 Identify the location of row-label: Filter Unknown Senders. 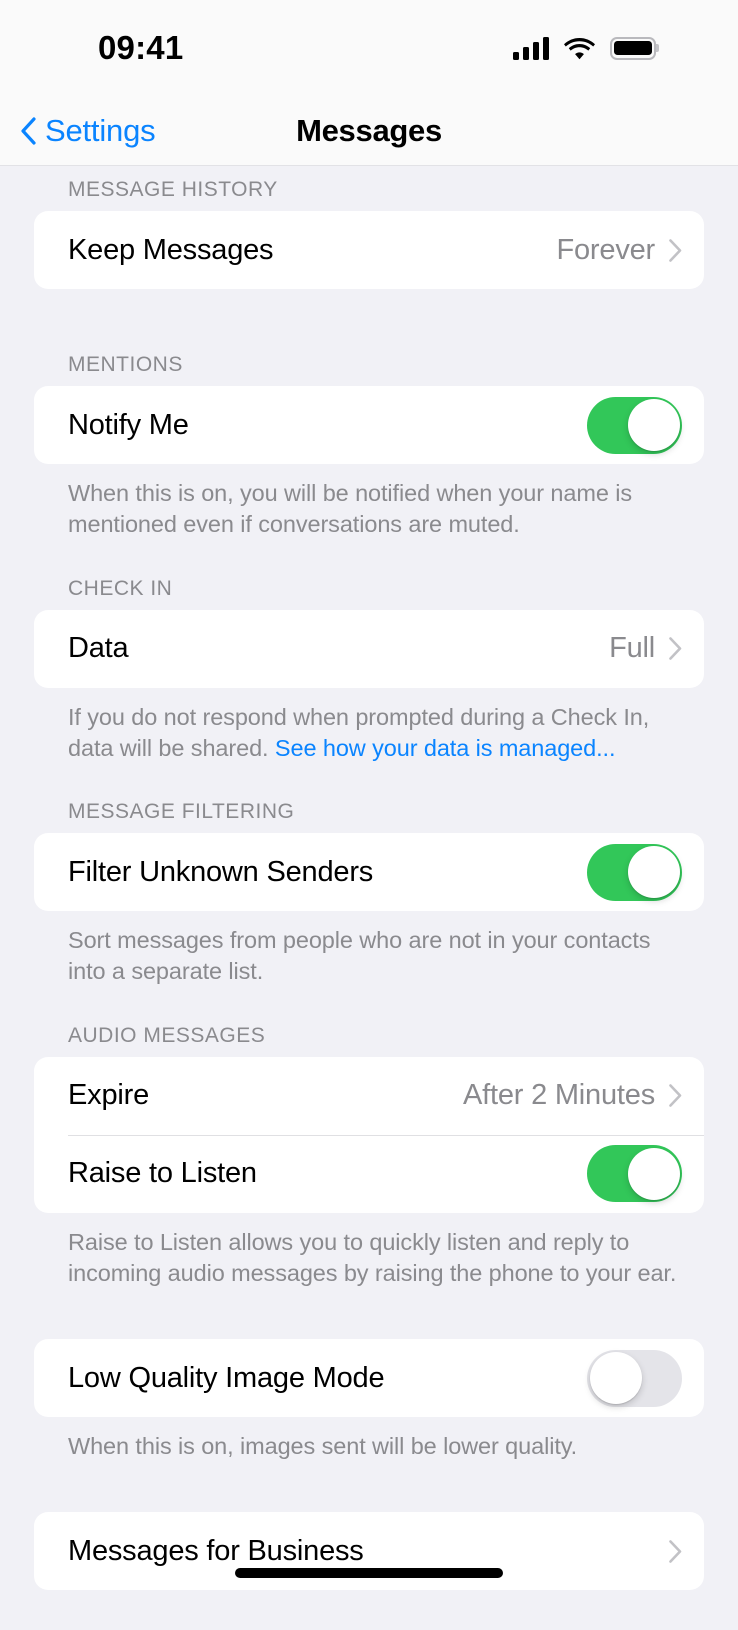
(221, 871).